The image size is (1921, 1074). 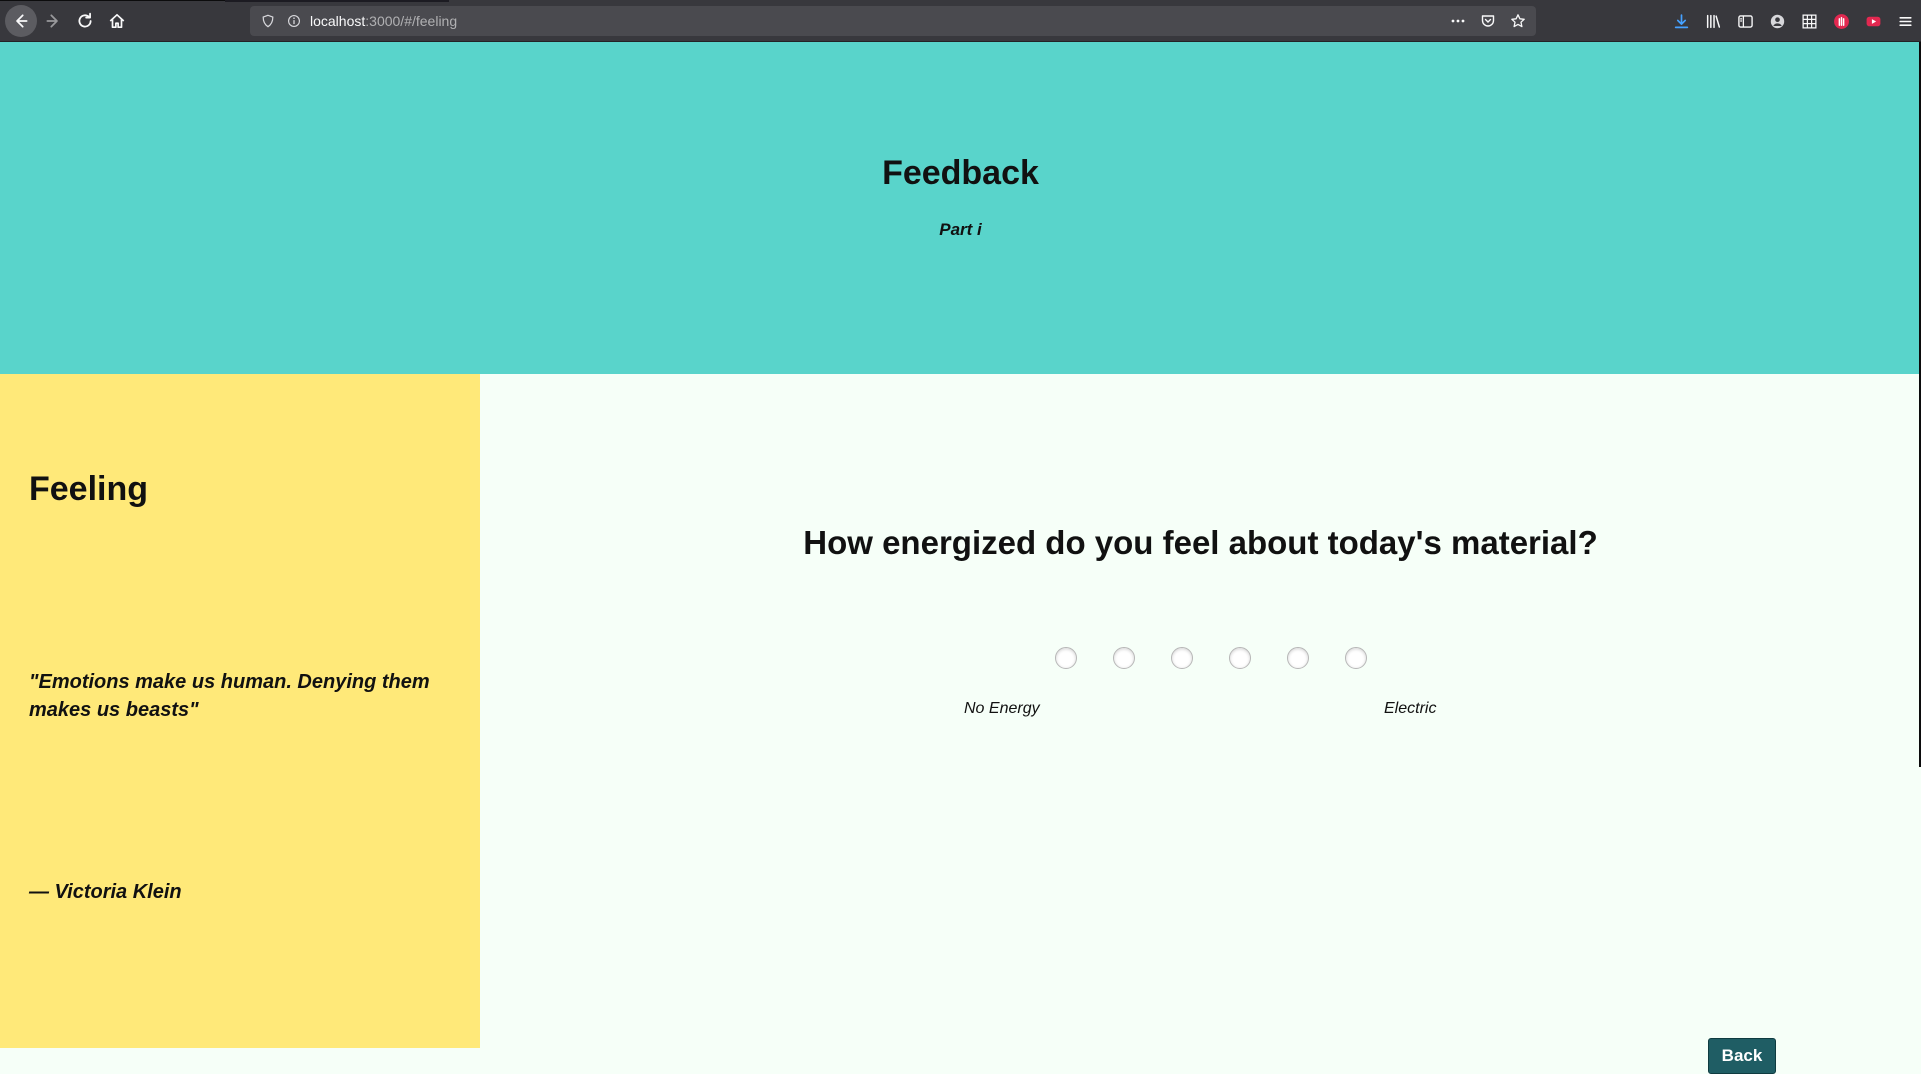 I want to click on url-text: localhost:3000/#/feeling, so click(x=383, y=21).